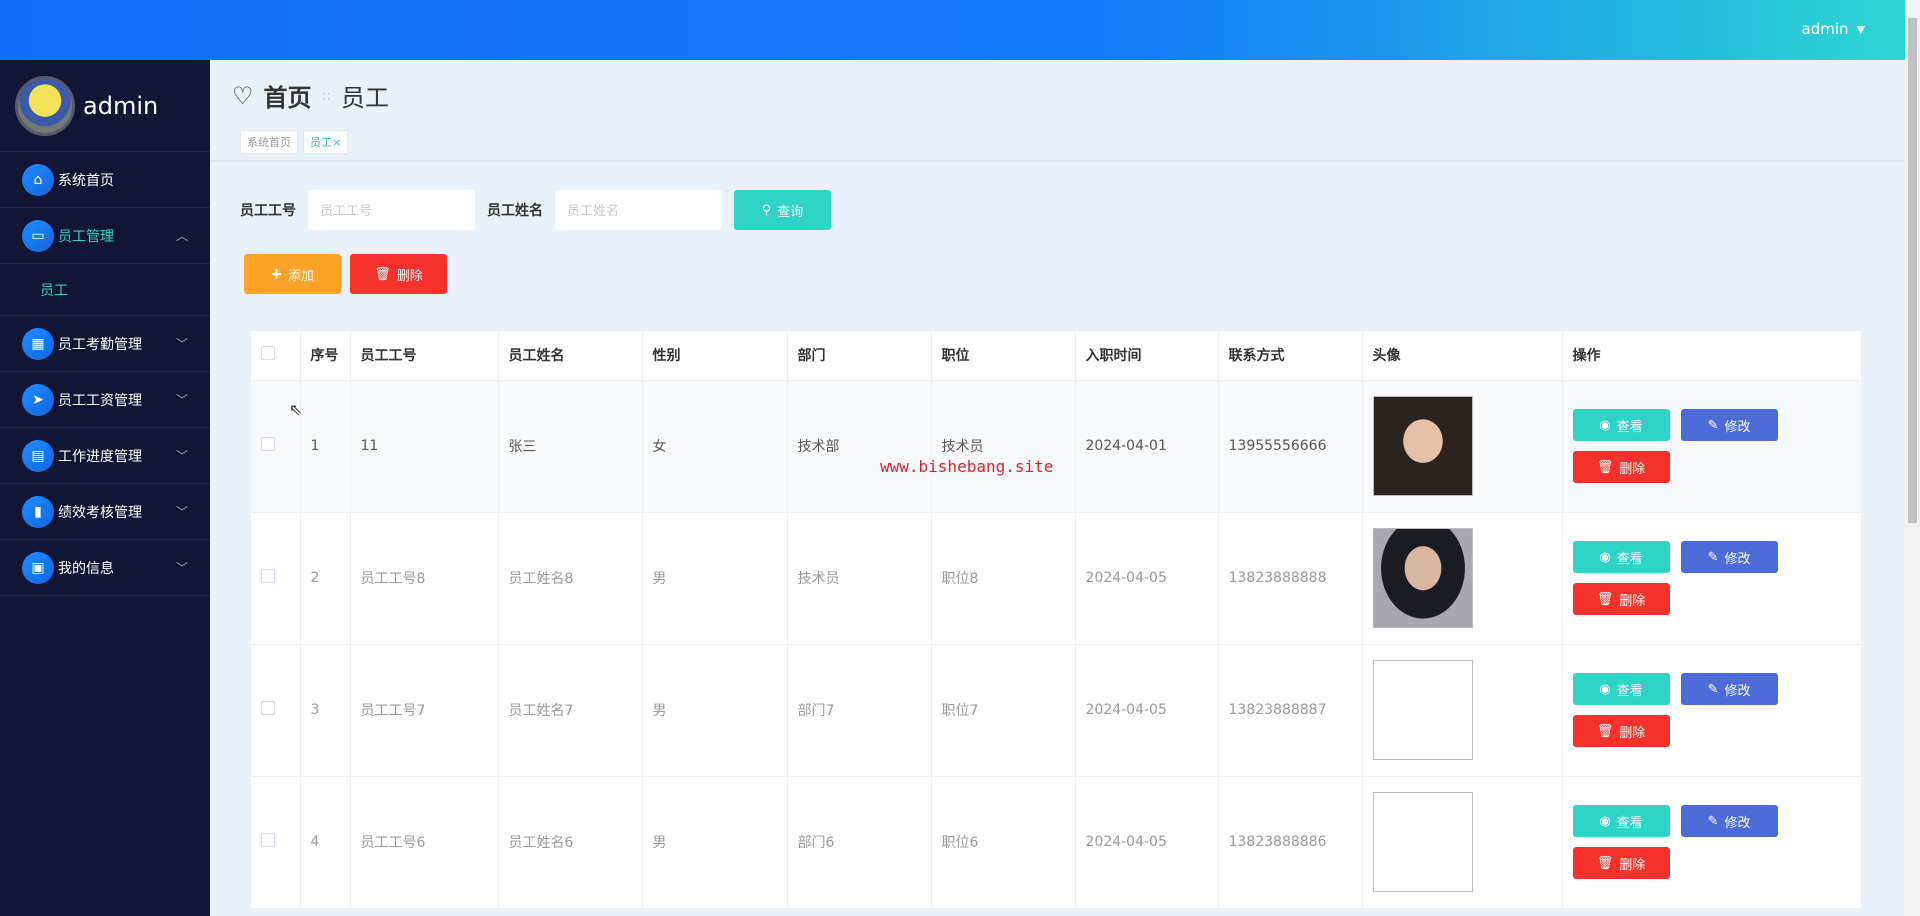 The width and height of the screenshot is (1920, 916). What do you see at coordinates (1860, 29) in the screenshot?
I see `caret-down-icon: ▼` at bounding box center [1860, 29].